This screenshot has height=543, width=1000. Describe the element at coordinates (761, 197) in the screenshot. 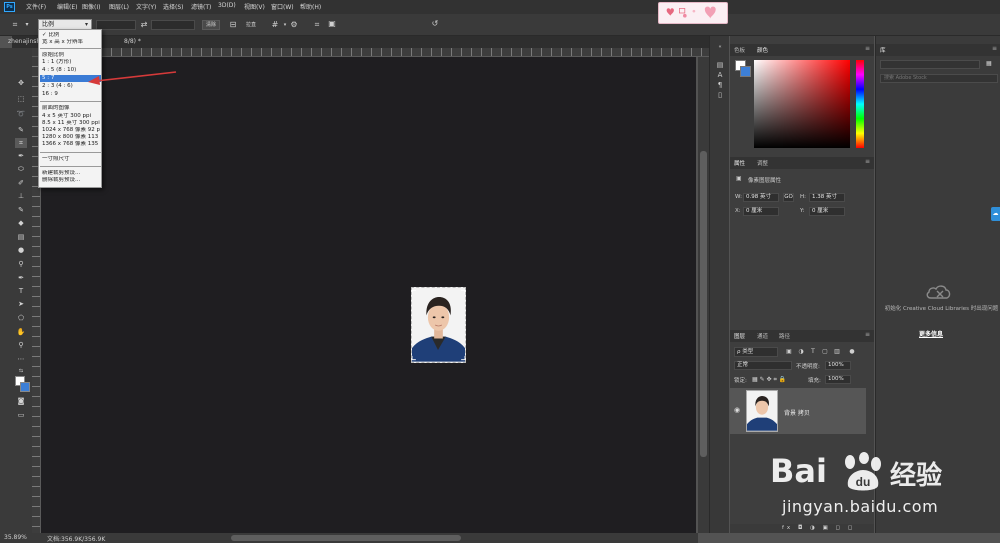

I see `width-input: 0.98 英寸` at that location.